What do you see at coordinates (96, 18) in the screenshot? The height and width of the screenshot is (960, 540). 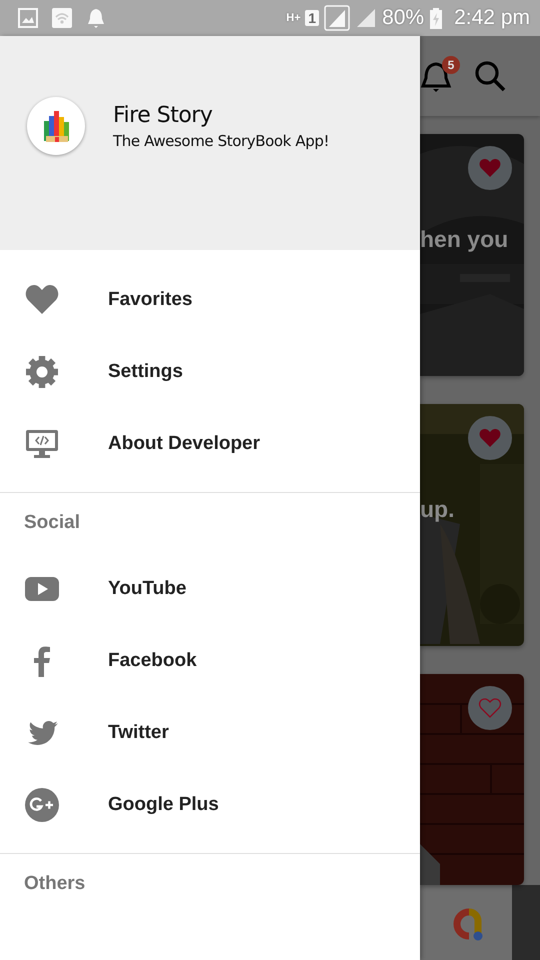 I see `bell-icon` at bounding box center [96, 18].